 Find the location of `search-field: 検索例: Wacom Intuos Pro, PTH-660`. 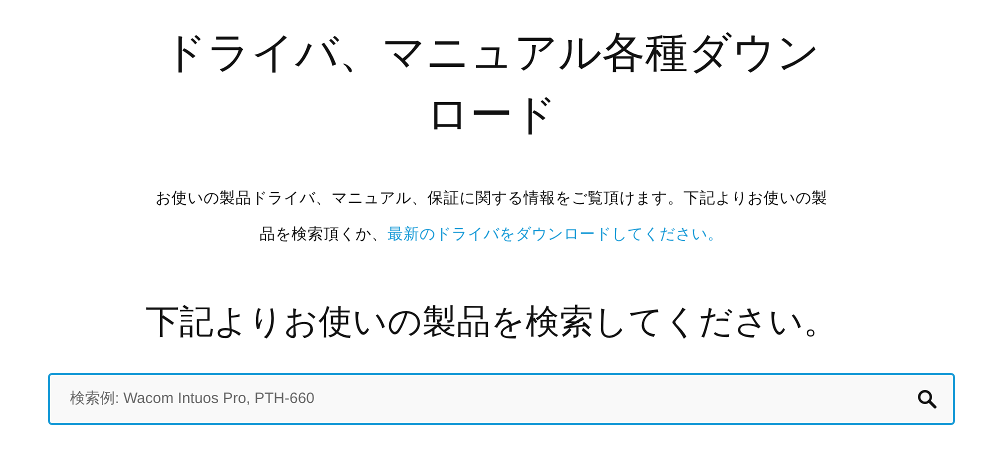

search-field: 検索例: Wacom Intuos Pro, PTH-660 is located at coordinates (501, 398).